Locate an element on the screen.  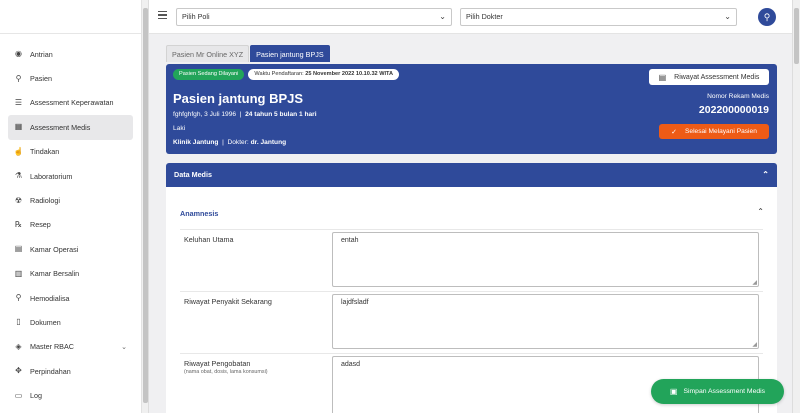
poli-select: Pilih Poli ⌄ is located at coordinates (314, 17).